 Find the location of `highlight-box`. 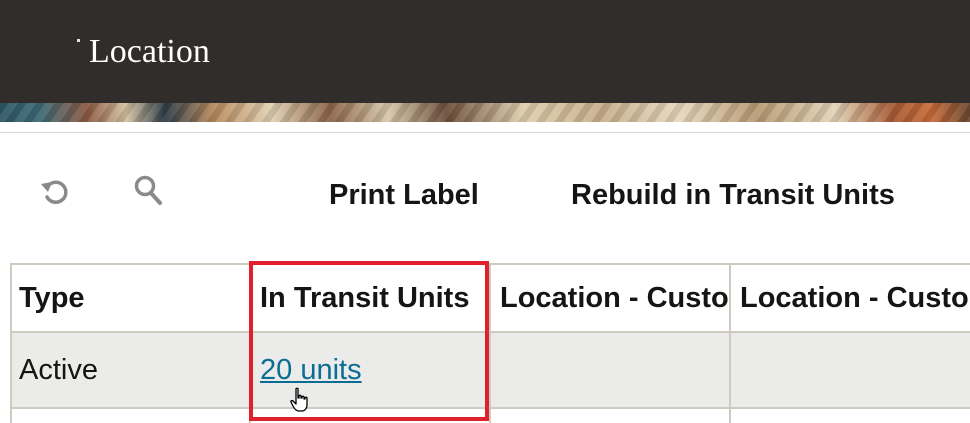

highlight-box is located at coordinates (369, 341).